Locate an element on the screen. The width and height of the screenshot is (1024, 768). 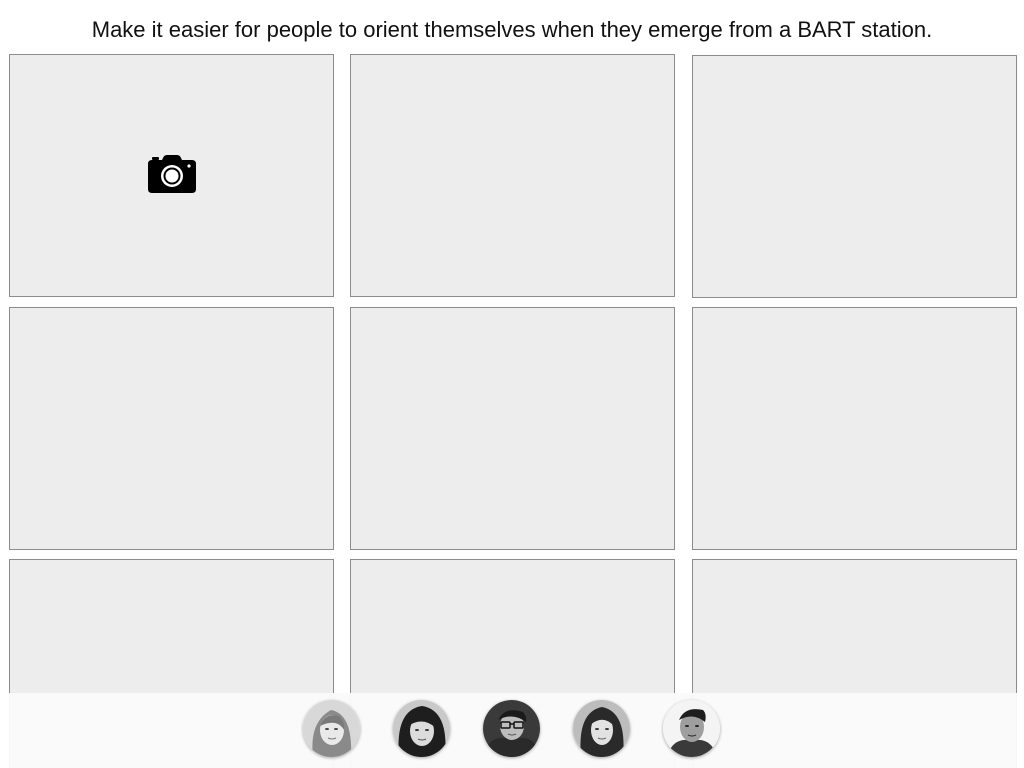
camera-icon is located at coordinates (172, 174).